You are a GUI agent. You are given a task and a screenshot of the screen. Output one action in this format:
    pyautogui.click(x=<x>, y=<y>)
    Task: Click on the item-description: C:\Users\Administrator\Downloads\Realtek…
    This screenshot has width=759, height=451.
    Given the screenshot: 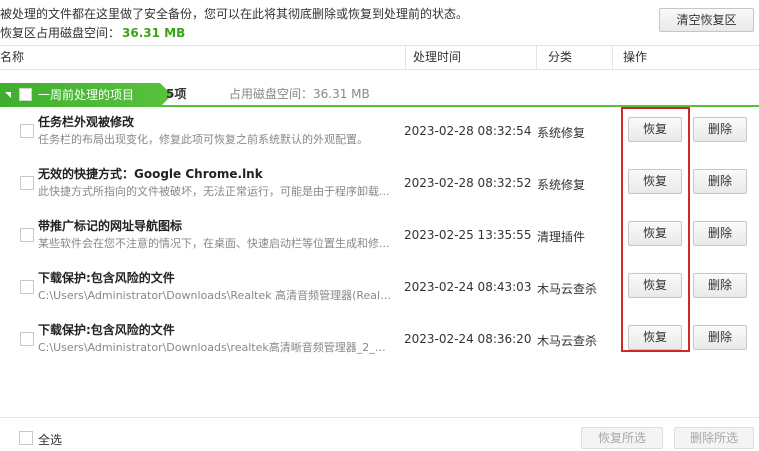 What is the action you would take?
    pyautogui.click(x=215, y=295)
    